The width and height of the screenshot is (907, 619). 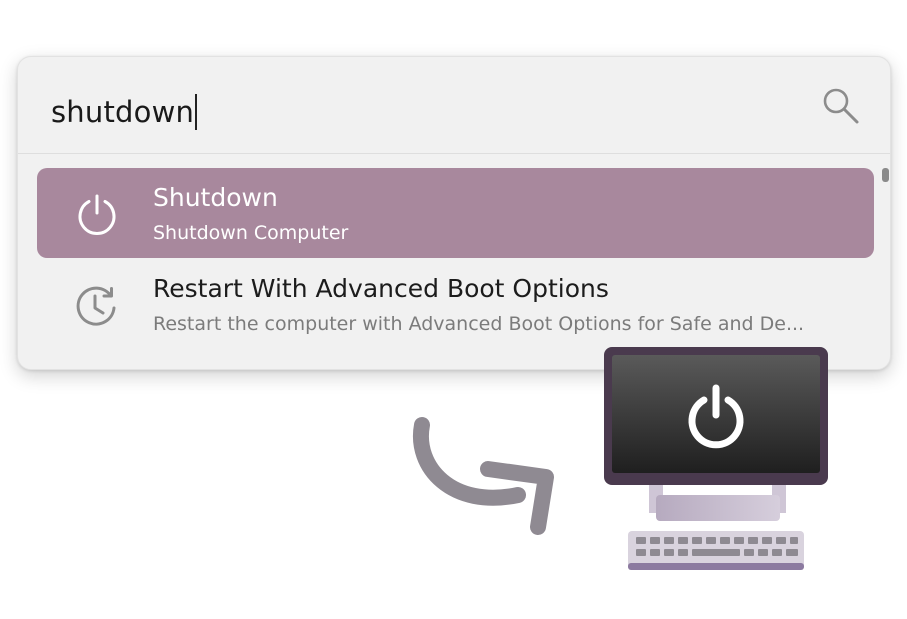 I want to click on restart-clock-icon, so click(x=96, y=306).